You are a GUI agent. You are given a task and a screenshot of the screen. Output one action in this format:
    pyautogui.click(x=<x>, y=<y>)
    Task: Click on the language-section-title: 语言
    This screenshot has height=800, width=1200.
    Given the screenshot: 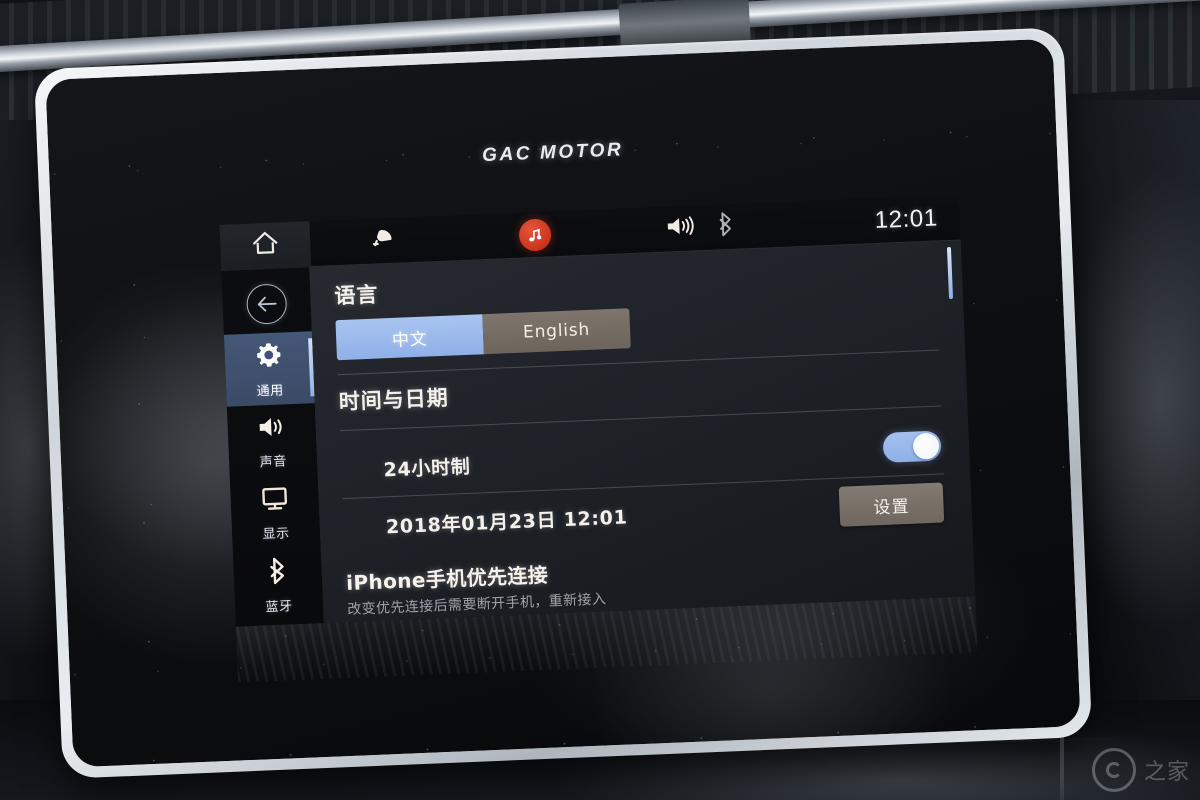 What is the action you would take?
    pyautogui.click(x=356, y=295)
    